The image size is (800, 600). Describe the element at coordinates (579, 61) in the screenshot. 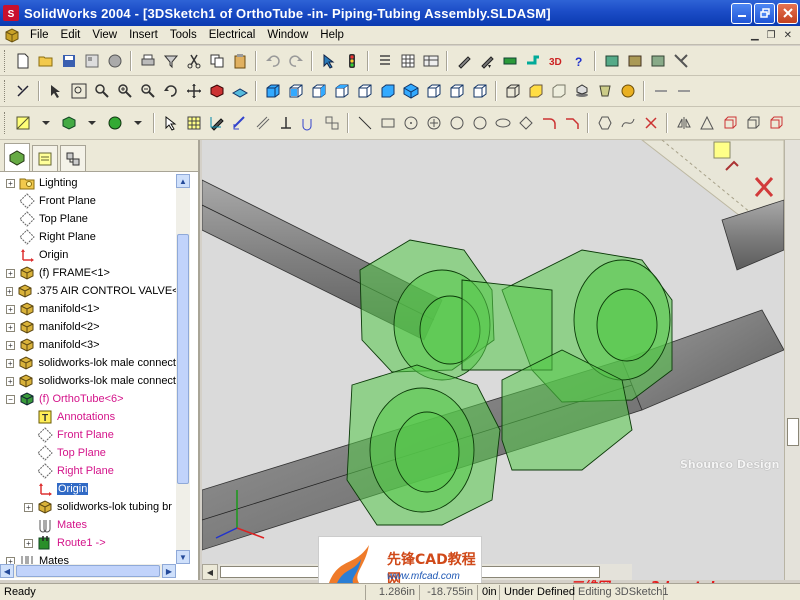

I see `help-button: ?` at that location.